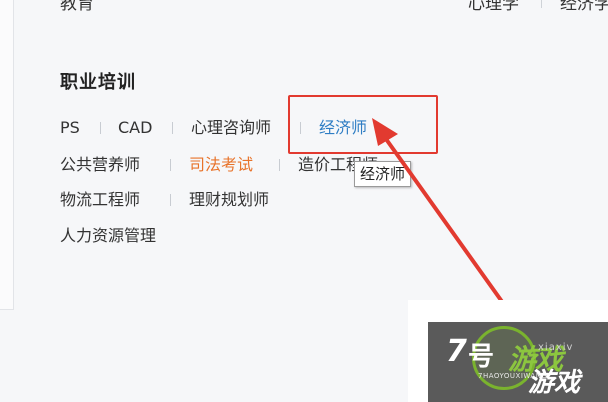 The width and height of the screenshot is (608, 402). What do you see at coordinates (493, 6) in the screenshot?
I see `top-partial-link-right-1: 心理学` at bounding box center [493, 6].